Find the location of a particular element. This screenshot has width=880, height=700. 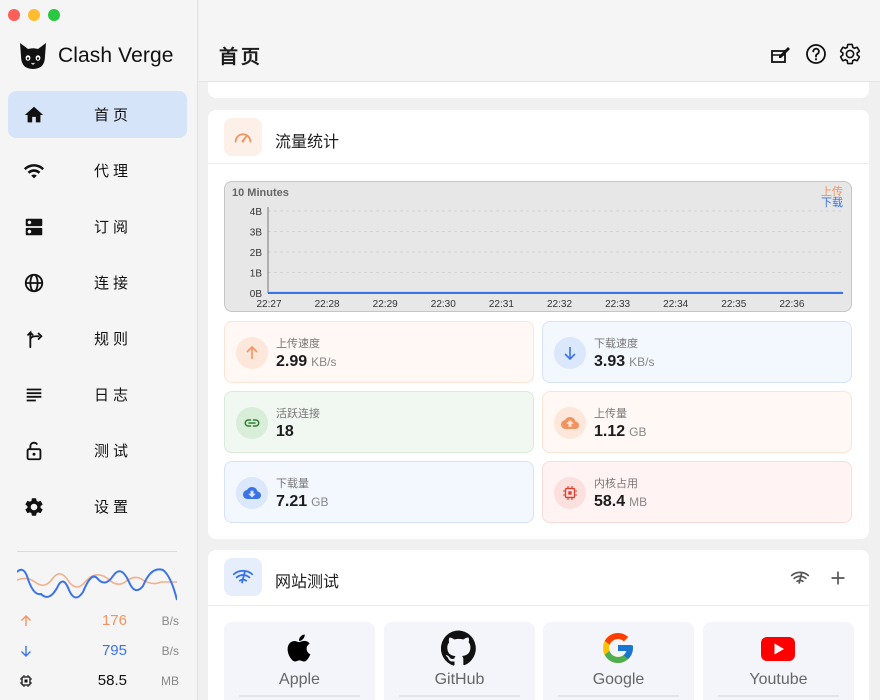

stat-label: 内核占用 is located at coordinates (616, 484).